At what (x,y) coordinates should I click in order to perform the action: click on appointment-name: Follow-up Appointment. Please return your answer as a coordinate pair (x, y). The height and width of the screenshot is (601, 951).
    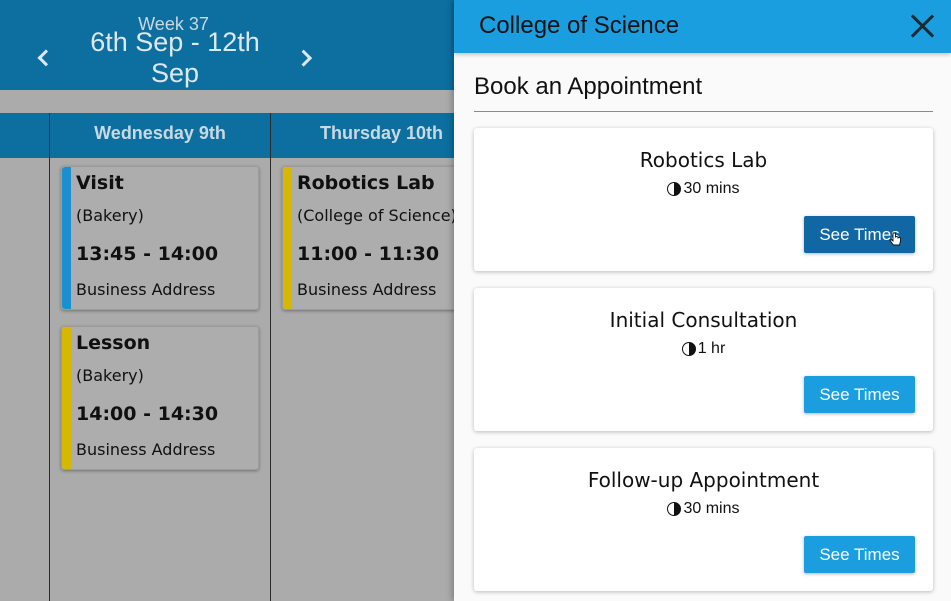
    Looking at the image, I should click on (703, 480).